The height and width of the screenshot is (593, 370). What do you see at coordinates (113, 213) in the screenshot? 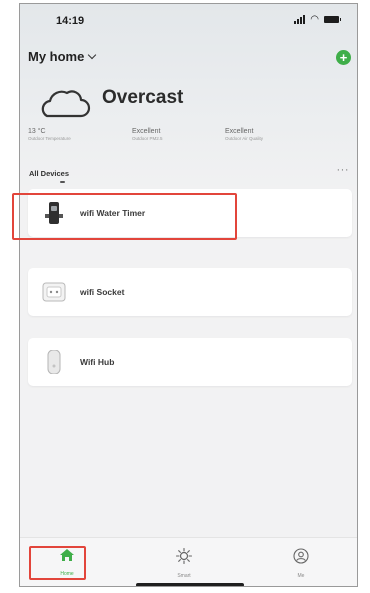
I see `device-name: wifi Water Timer` at bounding box center [113, 213].